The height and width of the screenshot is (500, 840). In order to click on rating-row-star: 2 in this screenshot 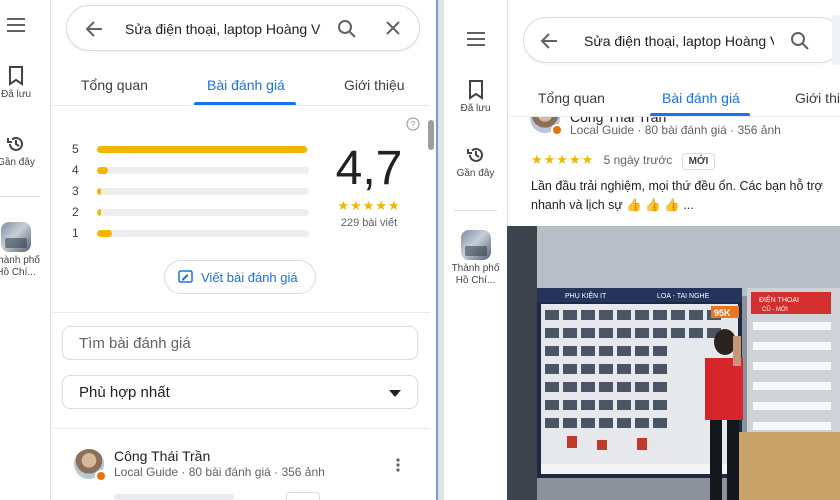, I will do `click(75, 212)`.